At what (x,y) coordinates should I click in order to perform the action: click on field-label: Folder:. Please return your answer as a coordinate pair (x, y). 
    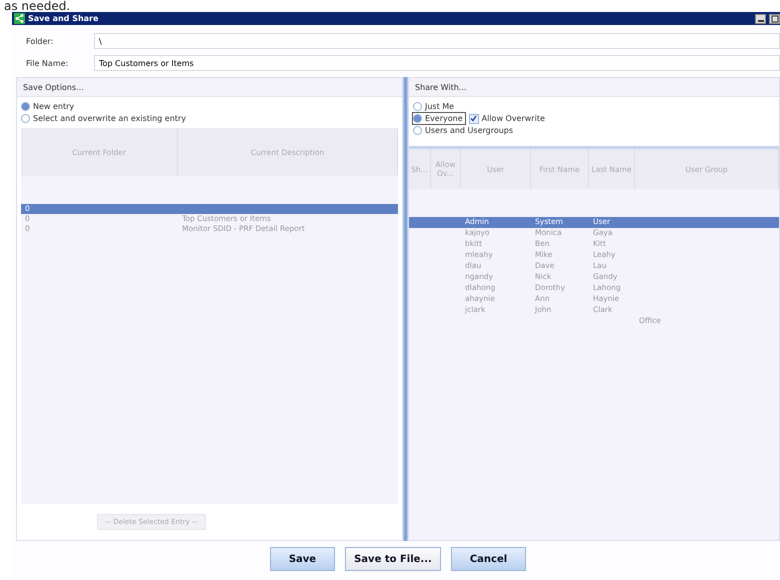
    Looking at the image, I should click on (39, 41).